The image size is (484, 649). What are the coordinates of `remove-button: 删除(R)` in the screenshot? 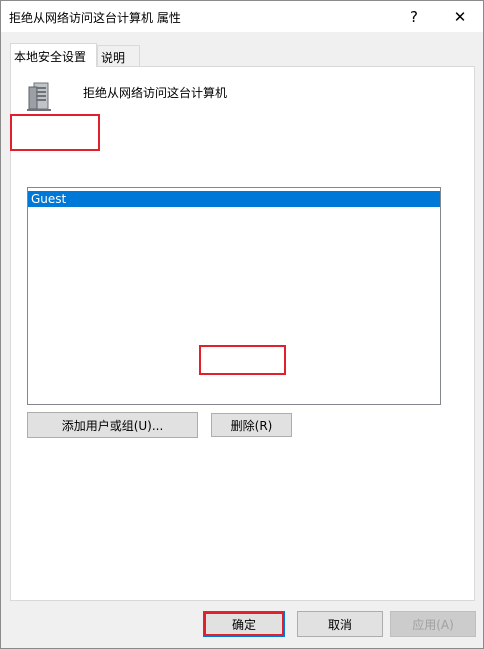 It's located at (251, 425).